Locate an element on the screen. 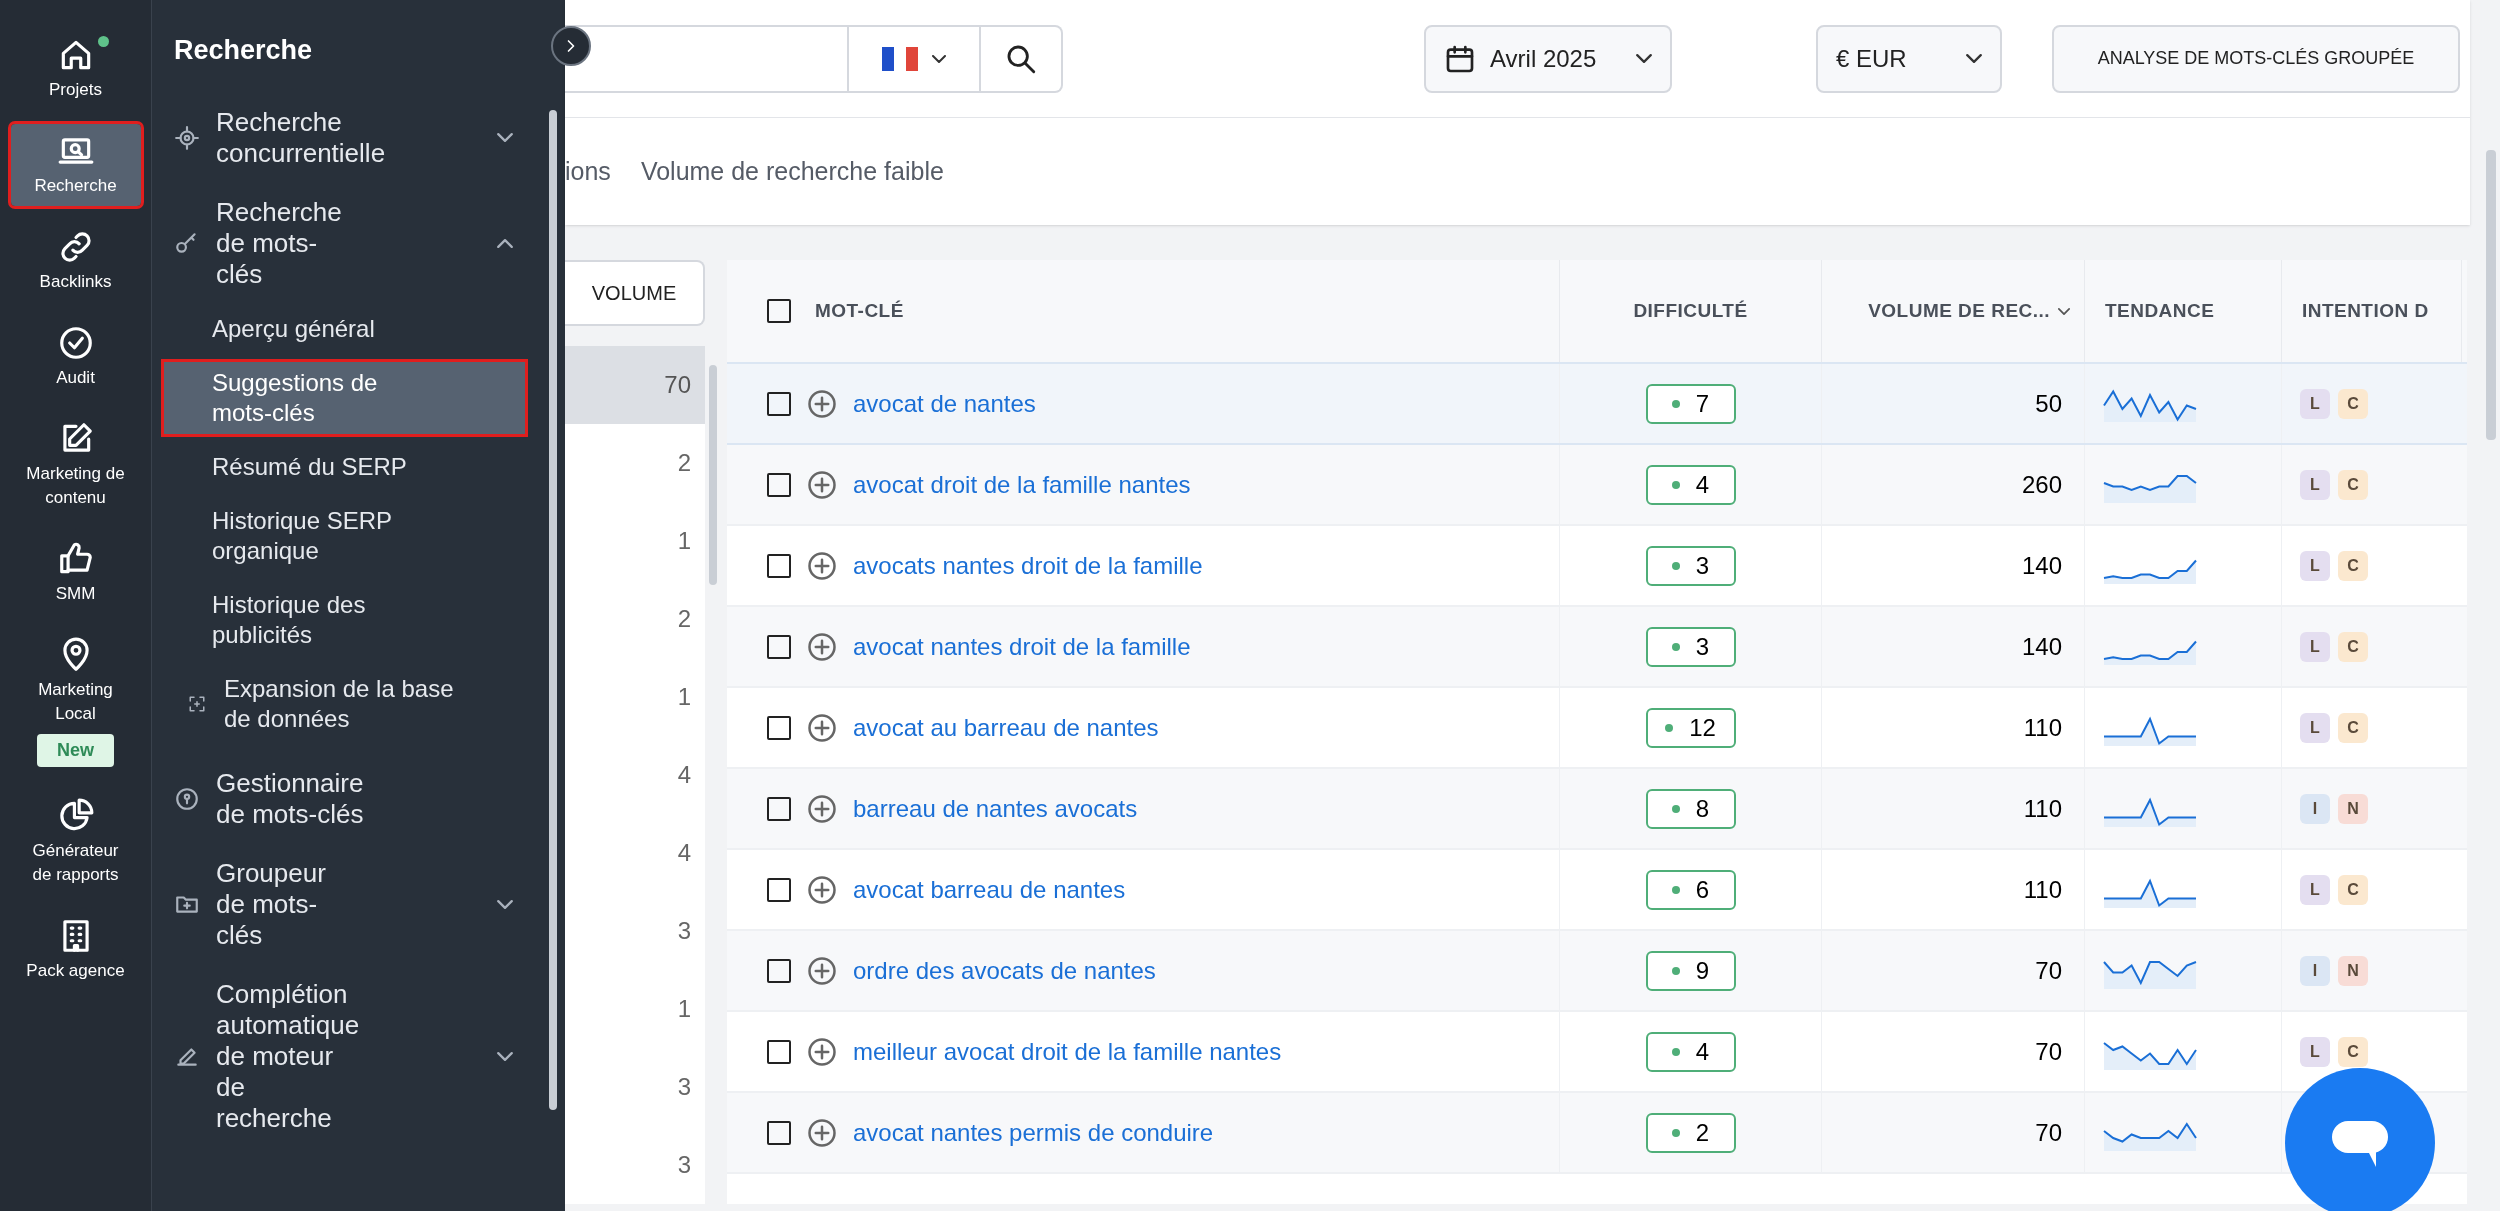 This screenshot has width=2500, height=1211. rail-item: Audit is located at coordinates (75, 357).